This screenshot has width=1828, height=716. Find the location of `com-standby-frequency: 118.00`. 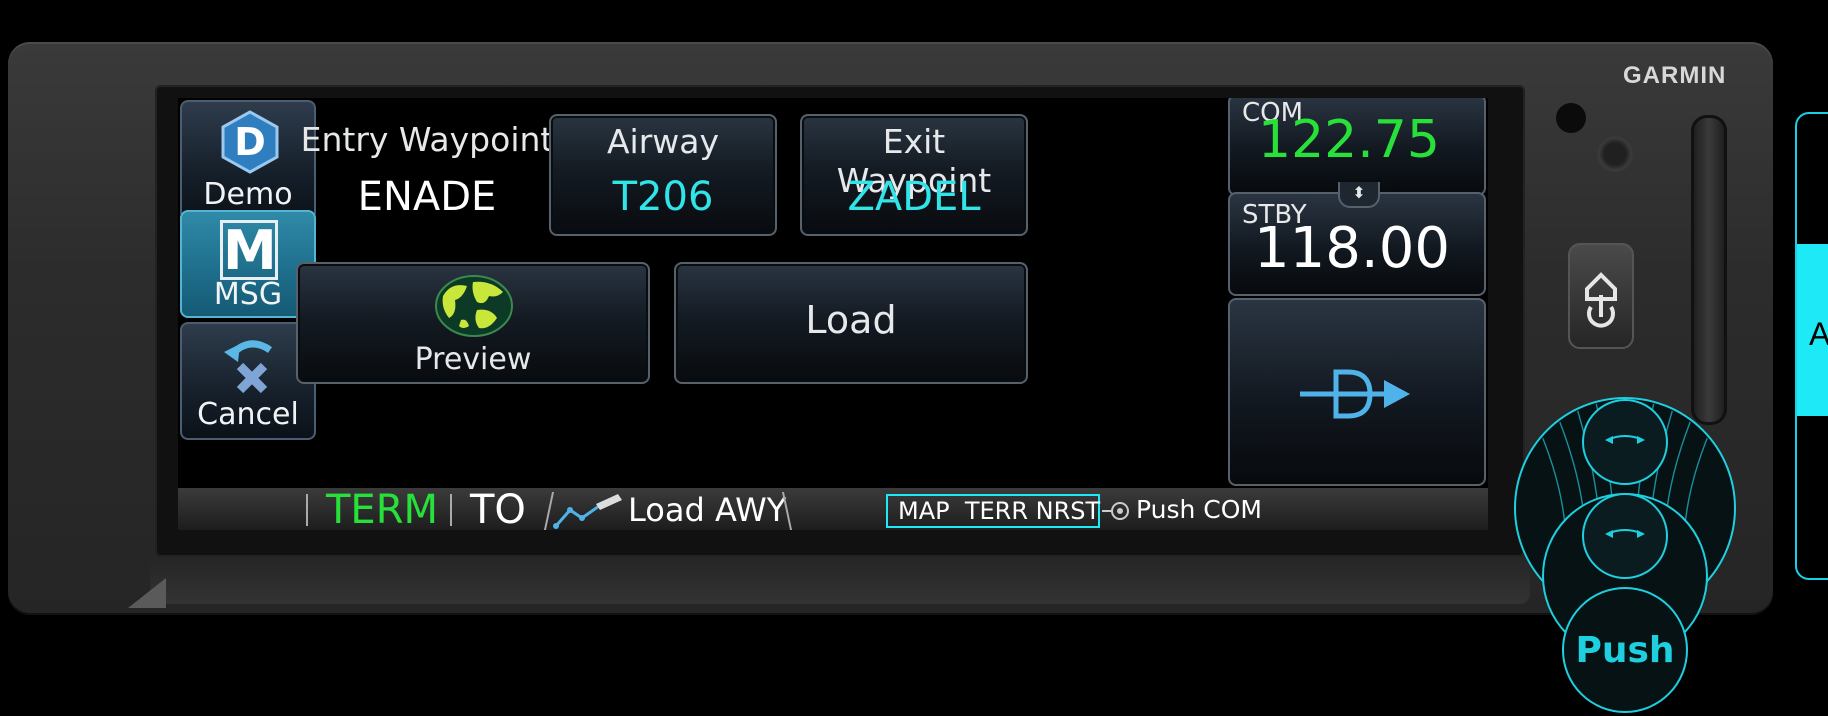

com-standby-frequency: 118.00 is located at coordinates (1352, 248).